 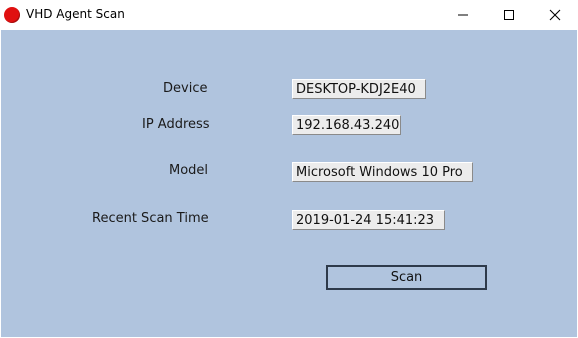 What do you see at coordinates (185, 88) in the screenshot?
I see `device-label: Device` at bounding box center [185, 88].